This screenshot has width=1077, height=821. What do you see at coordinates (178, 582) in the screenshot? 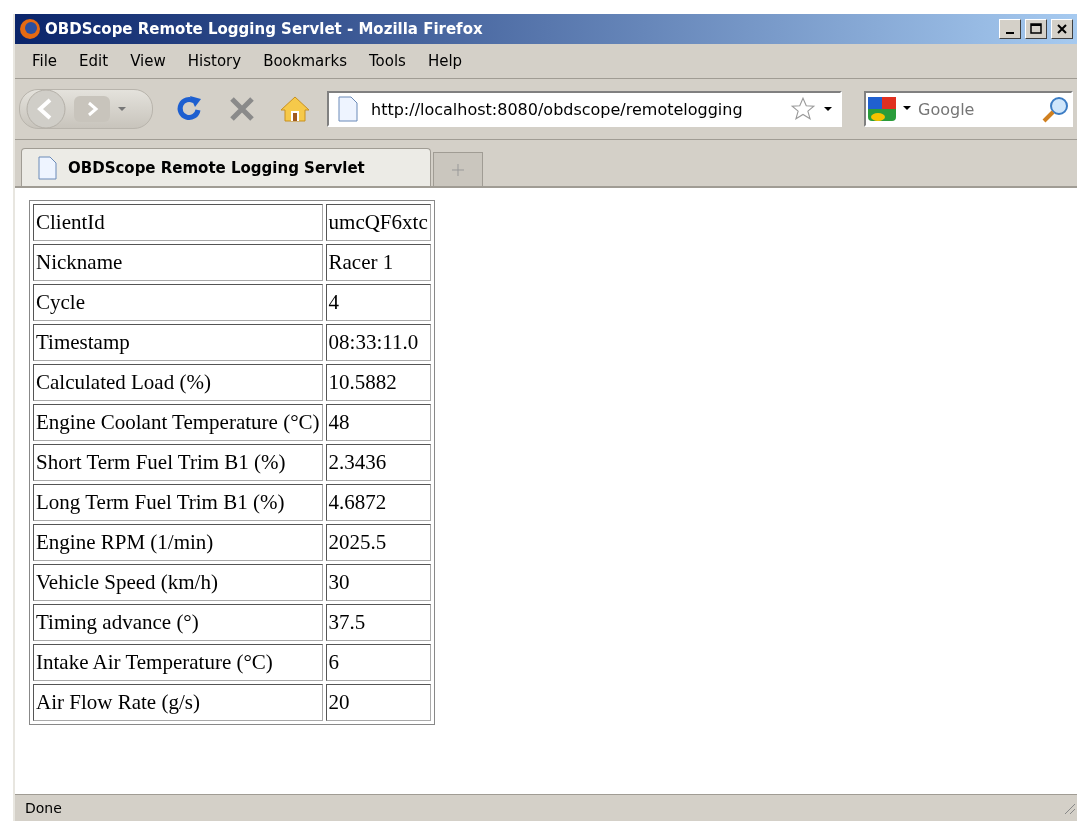
I see `table-cell: Vehicle Speed (km/h)` at bounding box center [178, 582].